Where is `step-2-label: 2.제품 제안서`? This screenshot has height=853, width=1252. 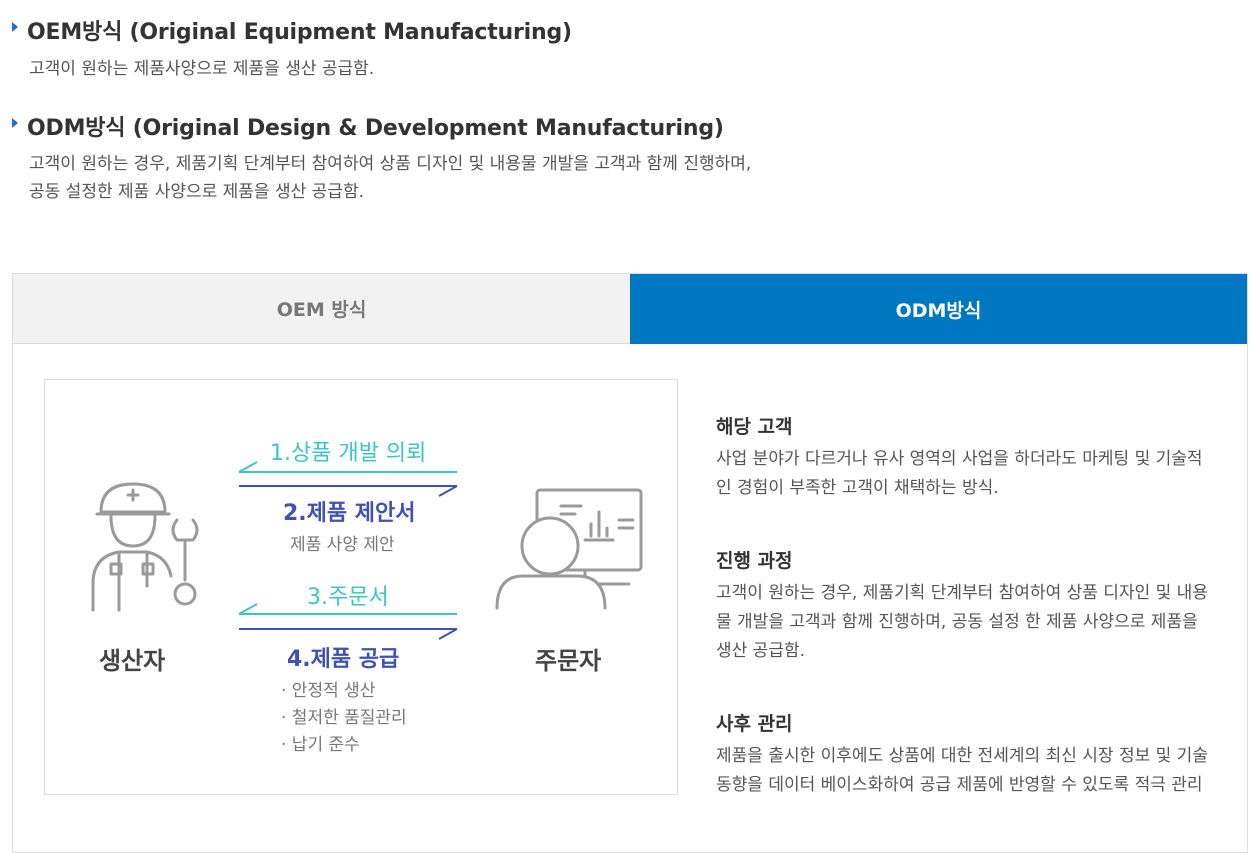 step-2-label: 2.제품 제안서 is located at coordinates (349, 513).